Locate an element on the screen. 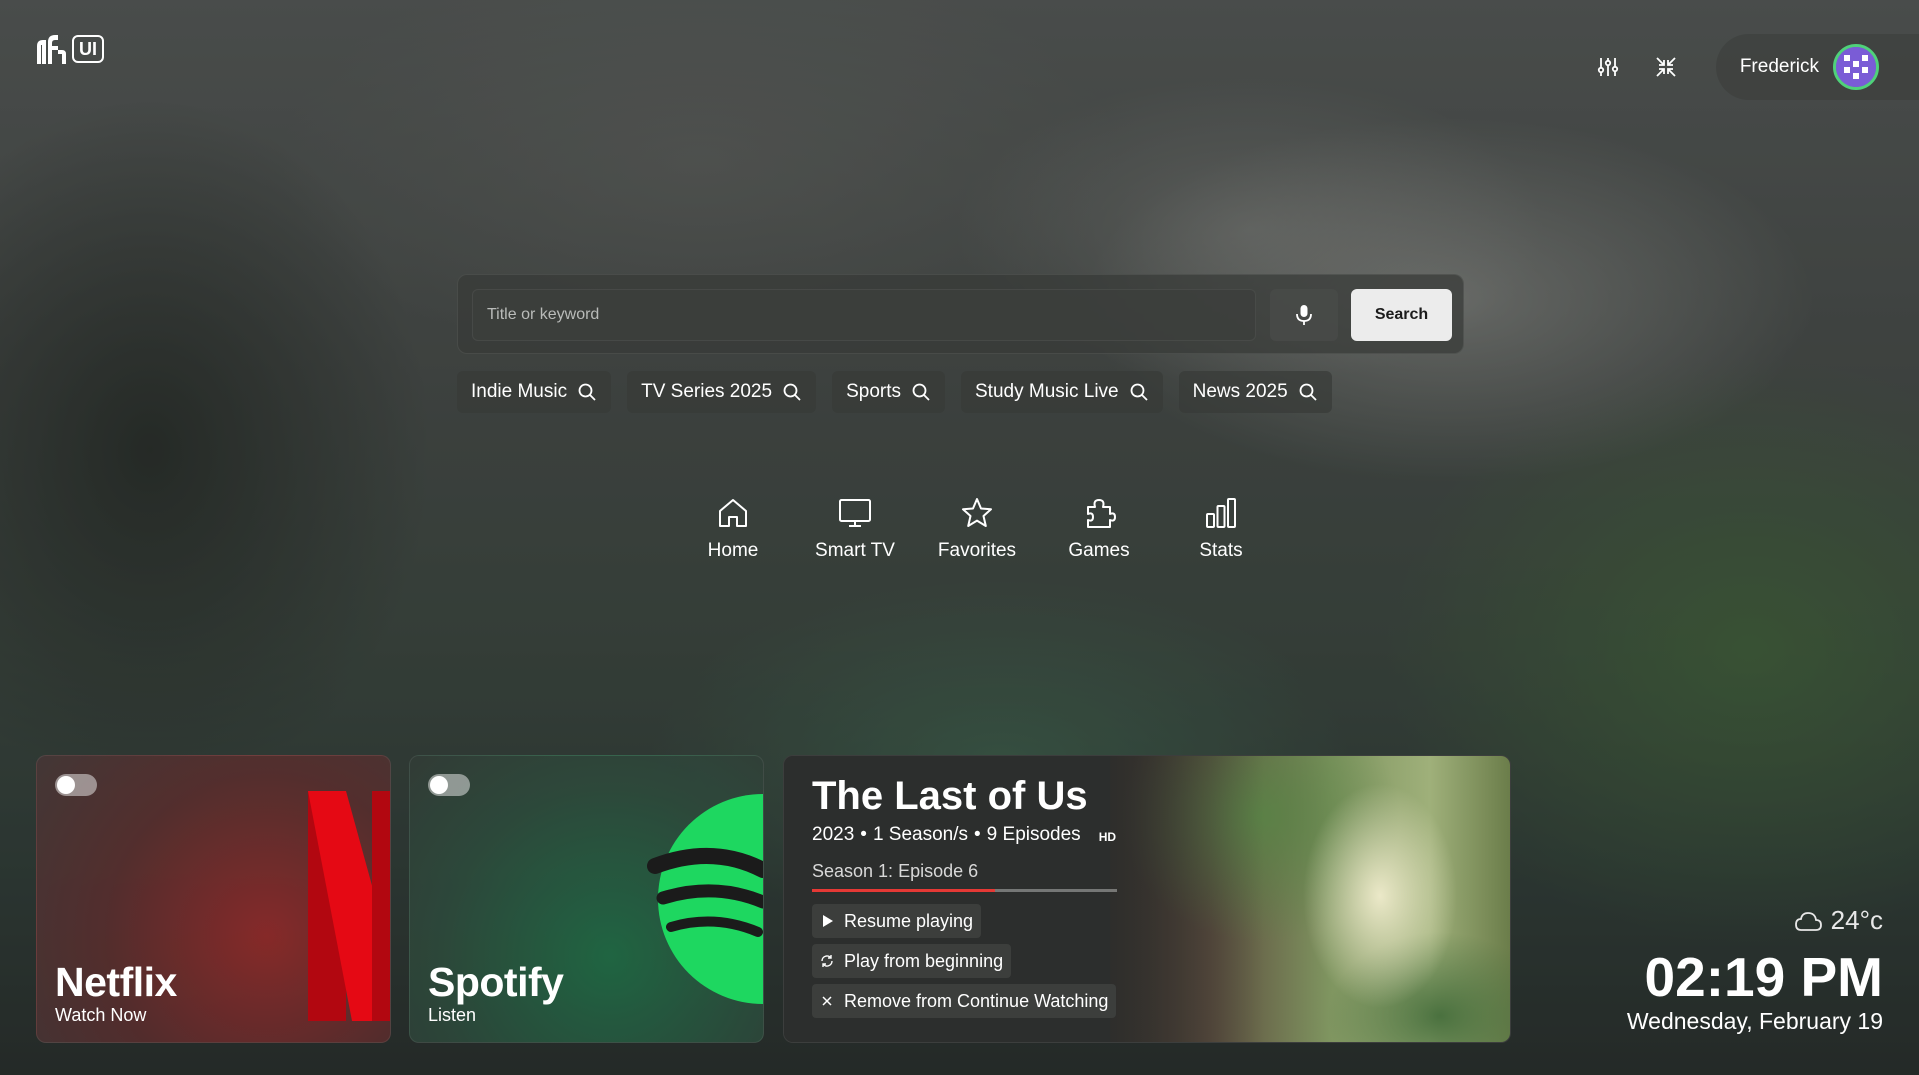 The height and width of the screenshot is (1075, 1919). suggestion-chip: TV Series 2025 is located at coordinates (722, 392).